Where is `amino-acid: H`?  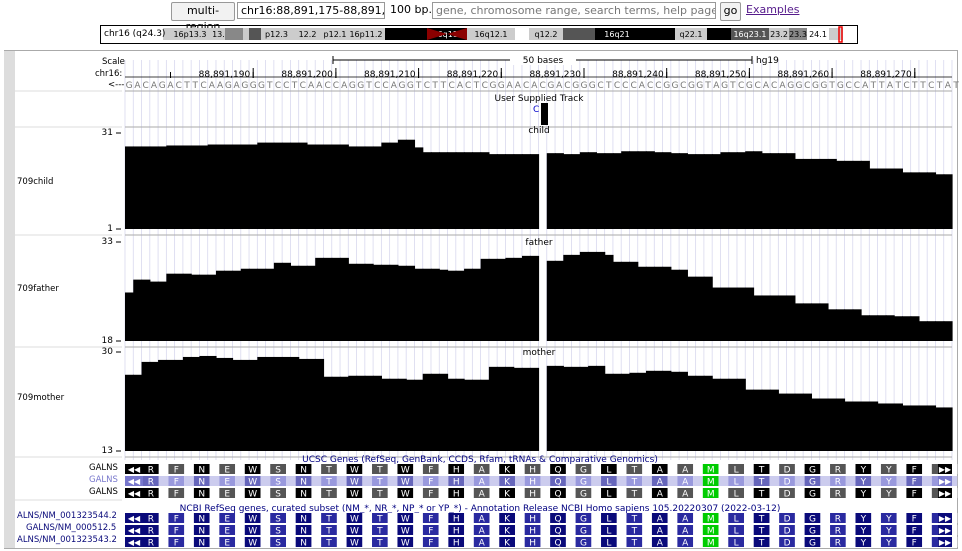
amino-acid: H is located at coordinates (532, 544).